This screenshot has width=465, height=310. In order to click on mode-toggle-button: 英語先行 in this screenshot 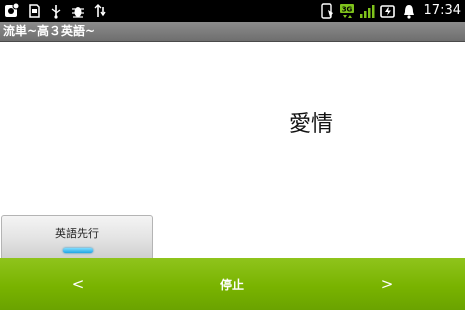, I will do `click(77, 237)`.